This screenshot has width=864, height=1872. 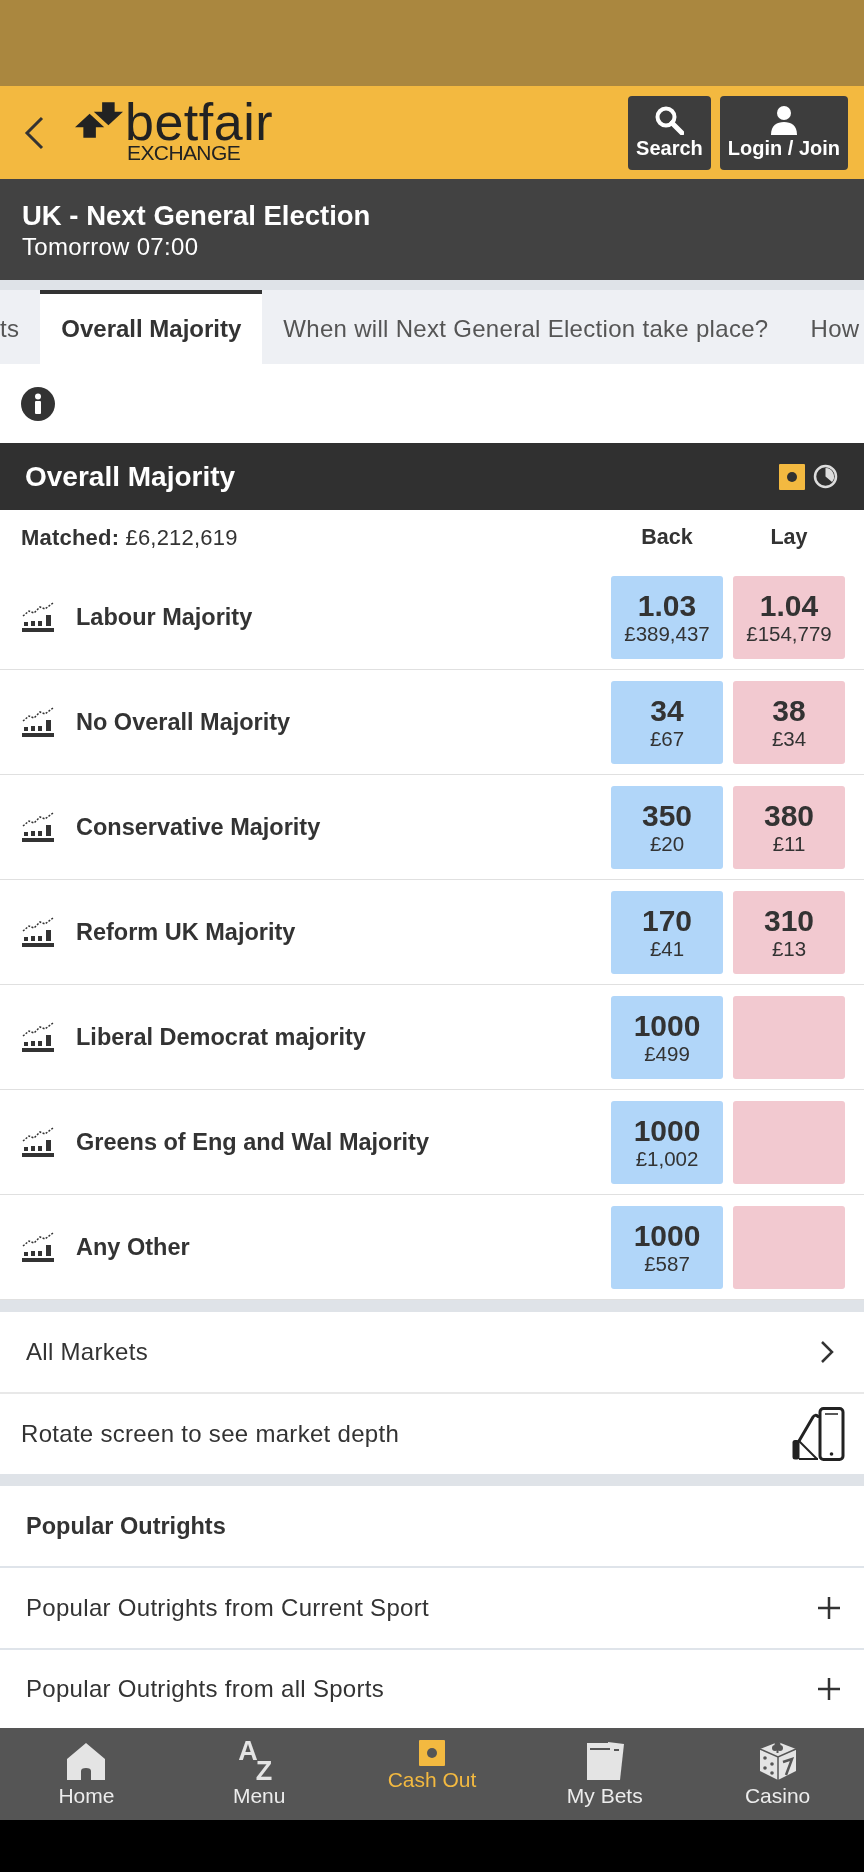 What do you see at coordinates (667, 1142) in the screenshot?
I see `back-odds-button: 1000 £1,002` at bounding box center [667, 1142].